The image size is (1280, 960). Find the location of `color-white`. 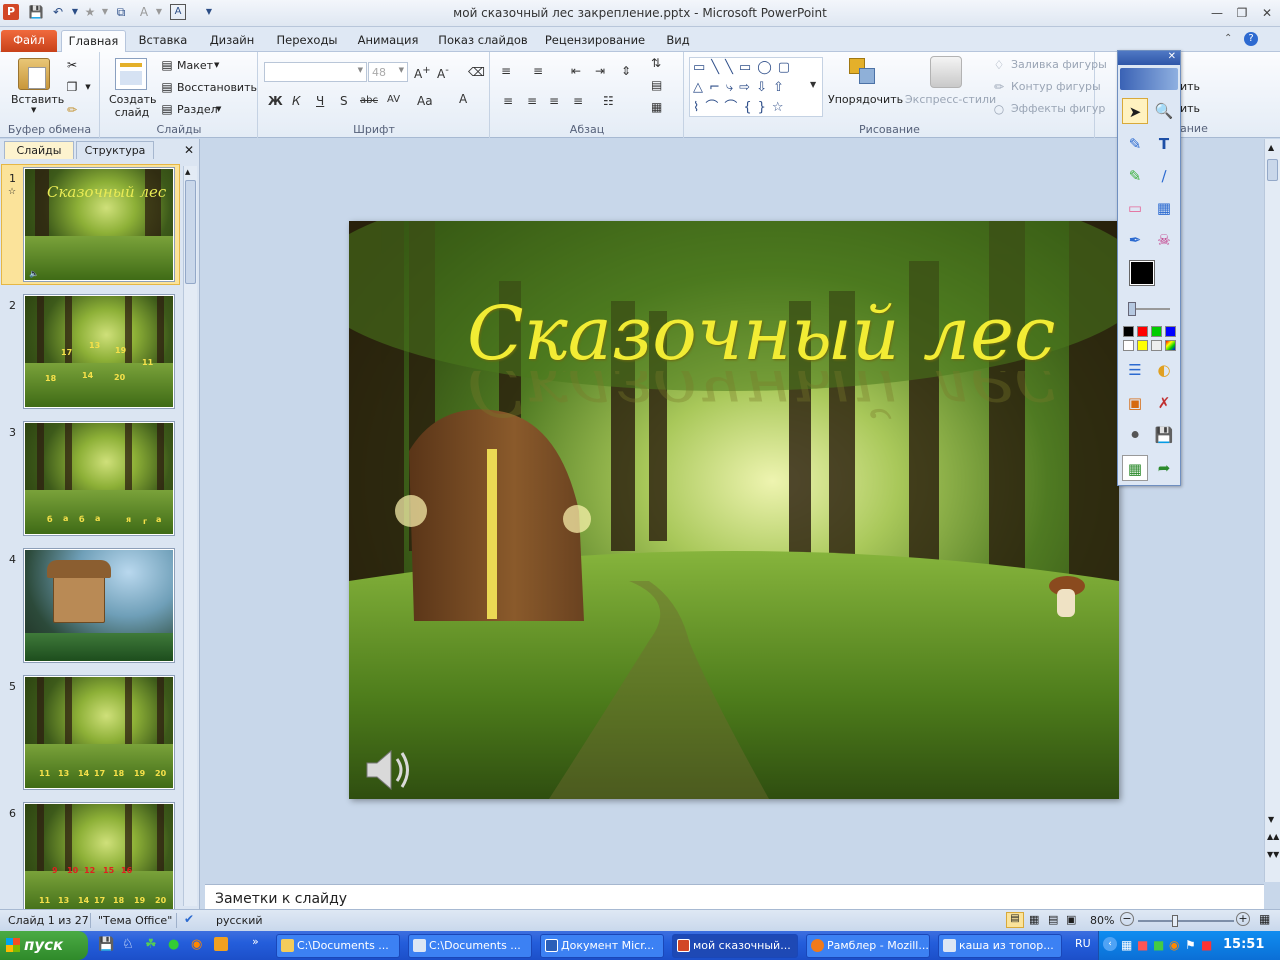

color-white is located at coordinates (1128, 345).